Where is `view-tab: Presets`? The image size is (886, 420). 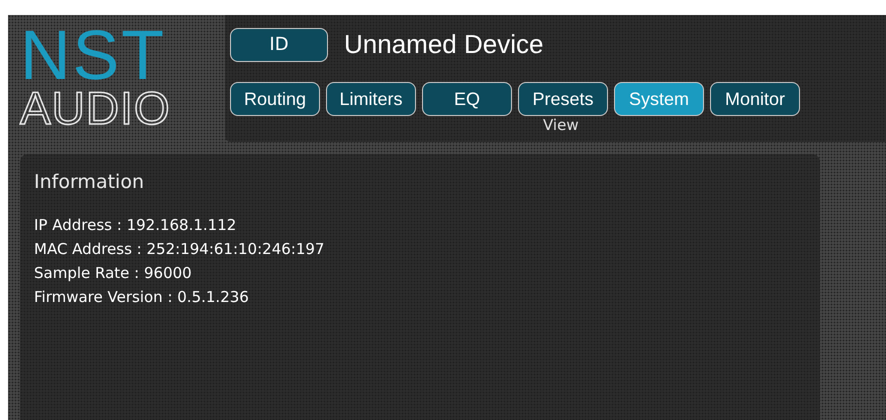
view-tab: Presets is located at coordinates (563, 99).